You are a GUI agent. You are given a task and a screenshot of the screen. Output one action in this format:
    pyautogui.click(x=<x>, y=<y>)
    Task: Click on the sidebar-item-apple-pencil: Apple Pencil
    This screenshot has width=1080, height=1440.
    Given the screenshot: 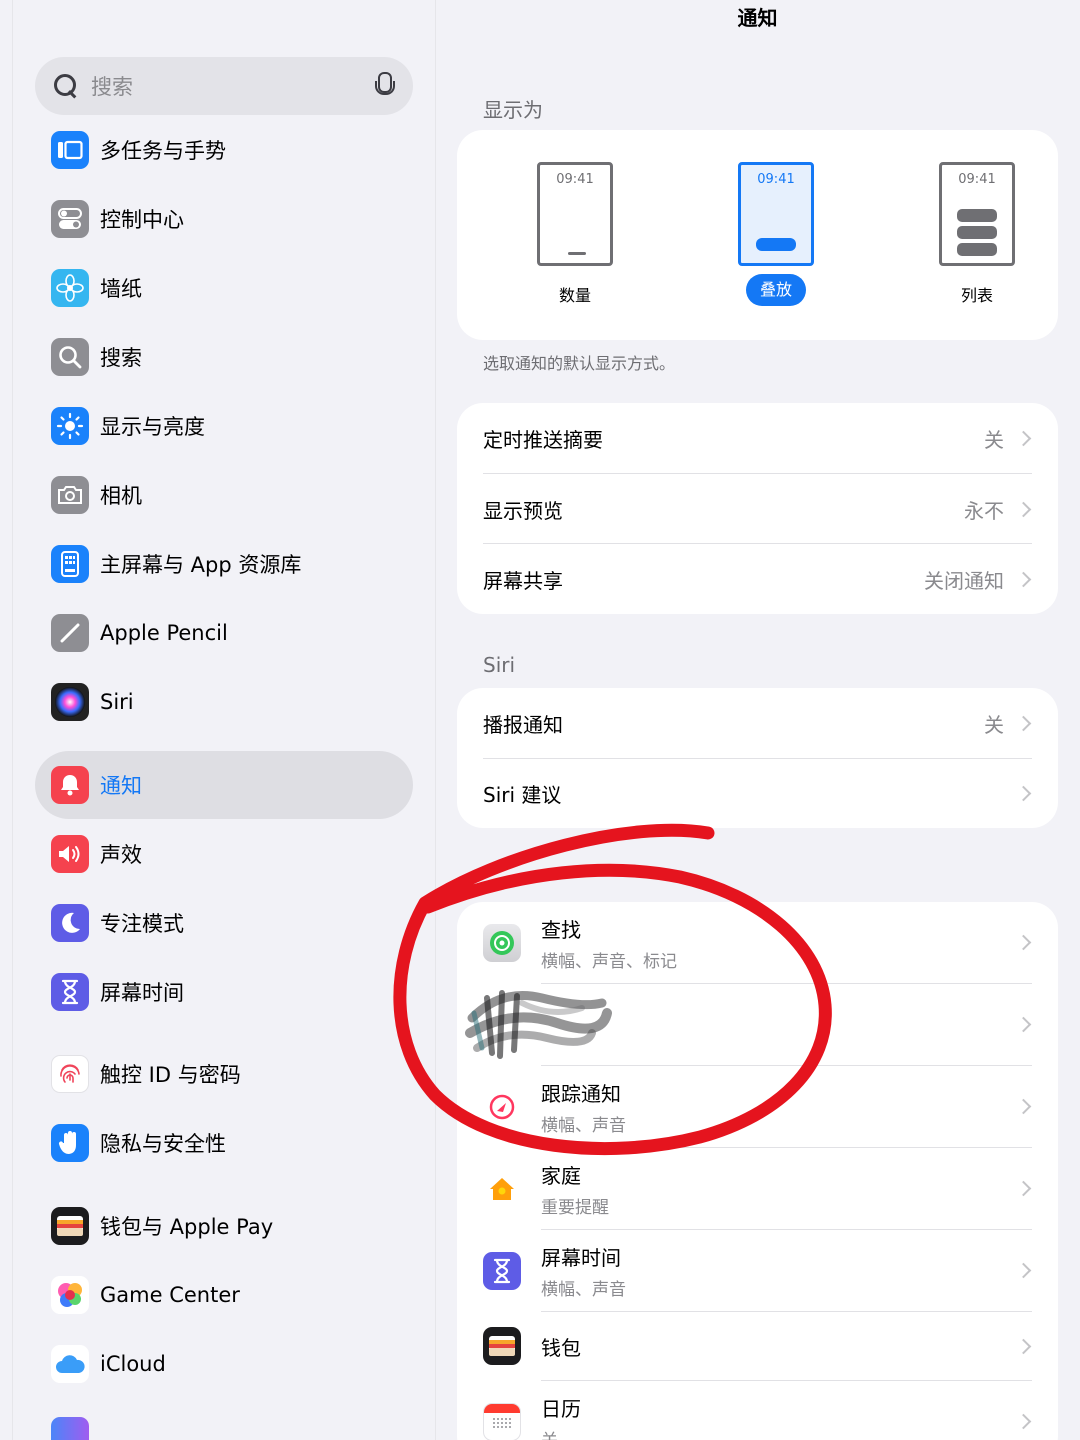 What is the action you would take?
    pyautogui.click(x=224, y=633)
    